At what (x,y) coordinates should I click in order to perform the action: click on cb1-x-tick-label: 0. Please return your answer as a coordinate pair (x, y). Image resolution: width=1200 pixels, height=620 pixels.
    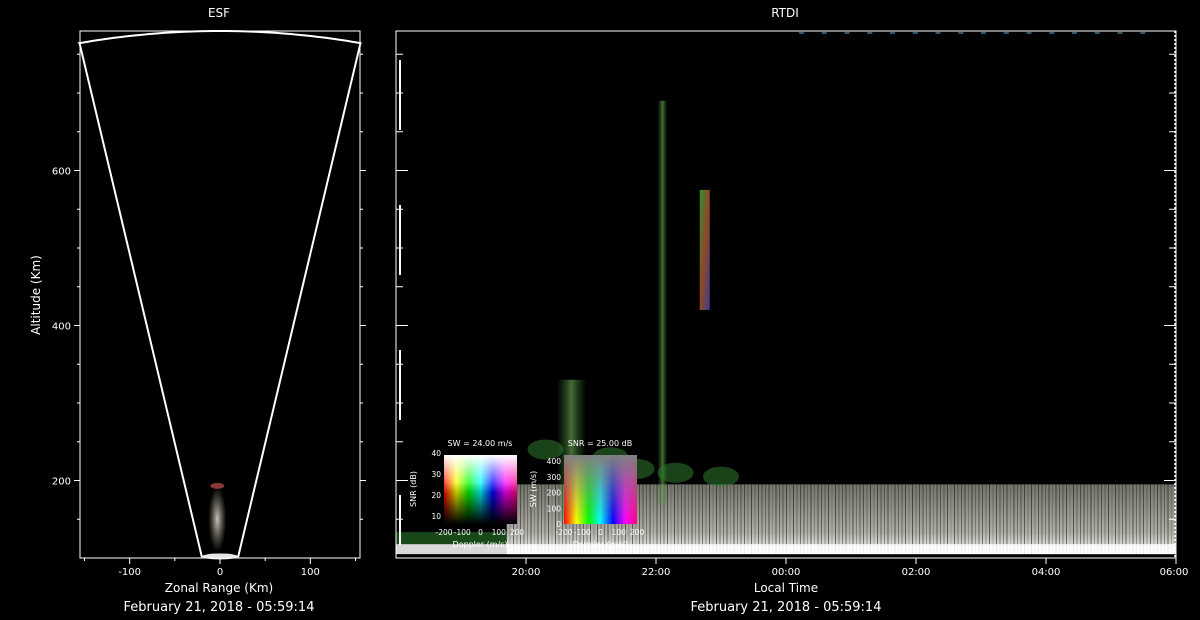
    Looking at the image, I should click on (480, 532).